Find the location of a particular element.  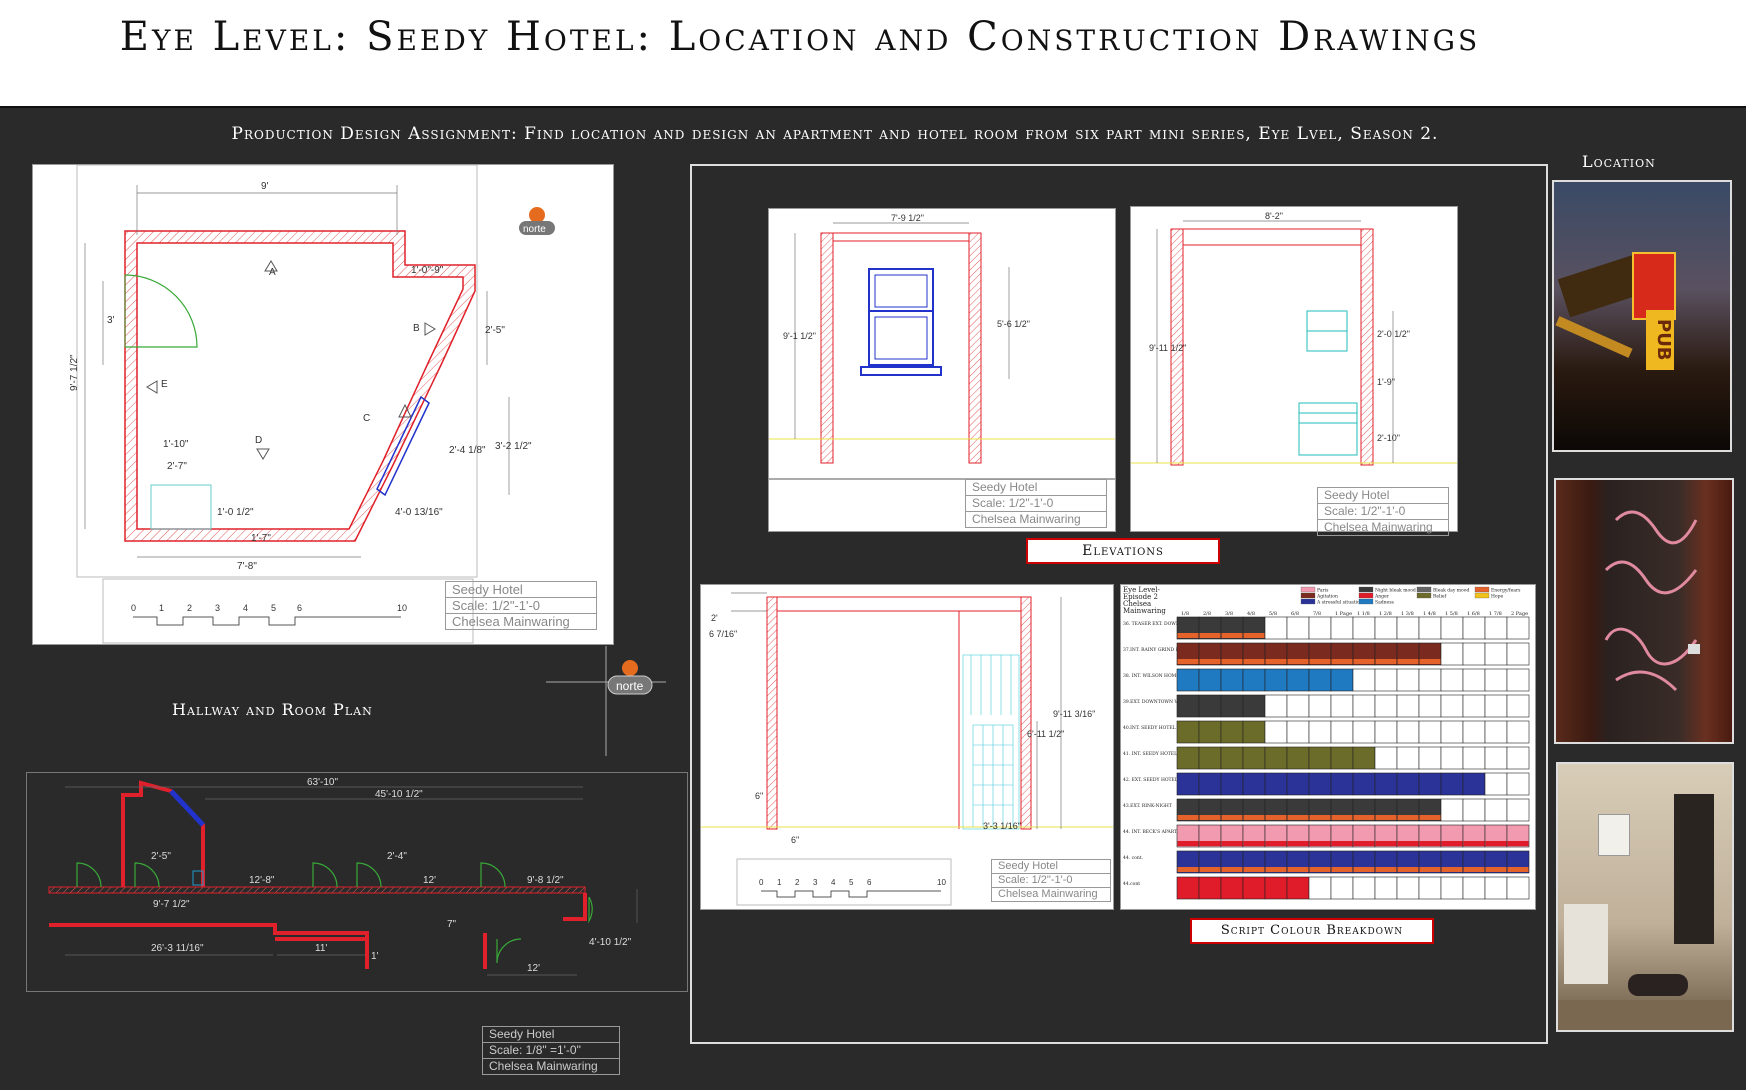

legend-label: Agitation is located at coordinates (1327, 597).